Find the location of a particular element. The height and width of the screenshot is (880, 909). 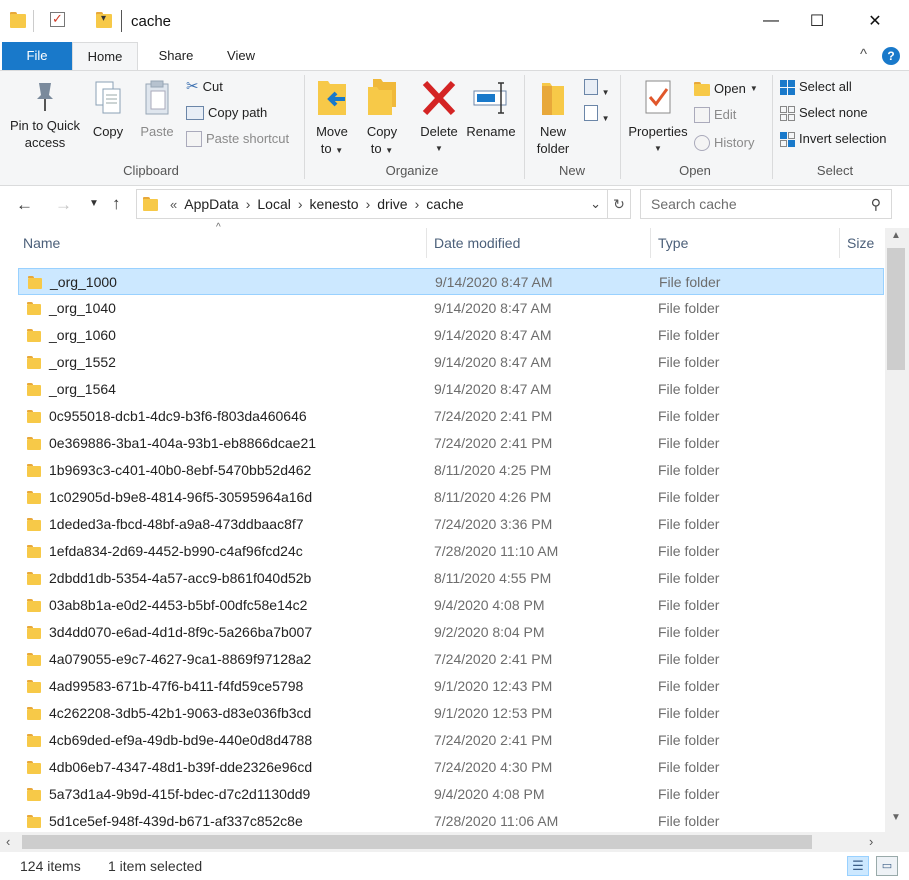

breadcrumb-kenesto: kenesto is located at coordinates (334, 204).